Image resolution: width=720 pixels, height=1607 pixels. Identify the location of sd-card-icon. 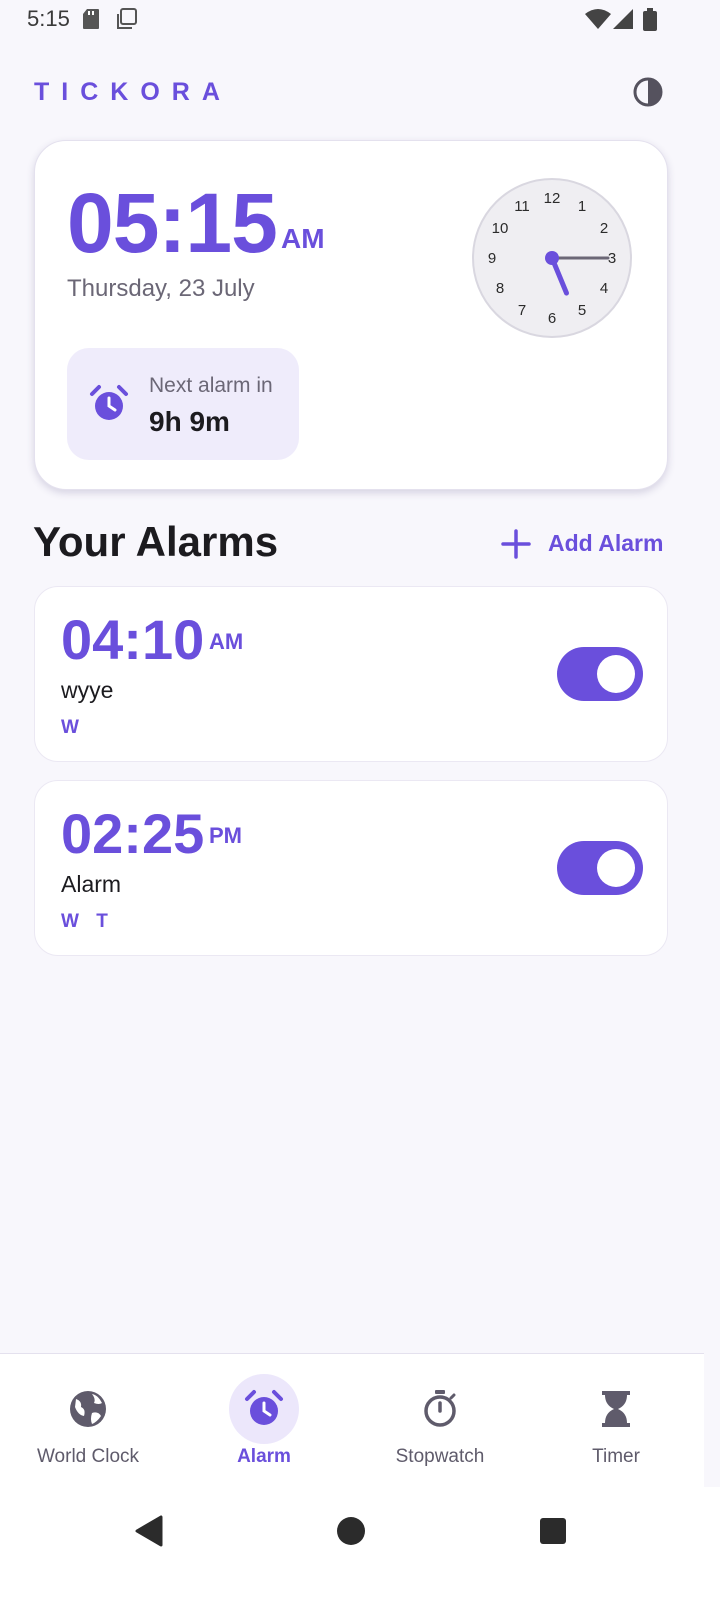
(91, 19).